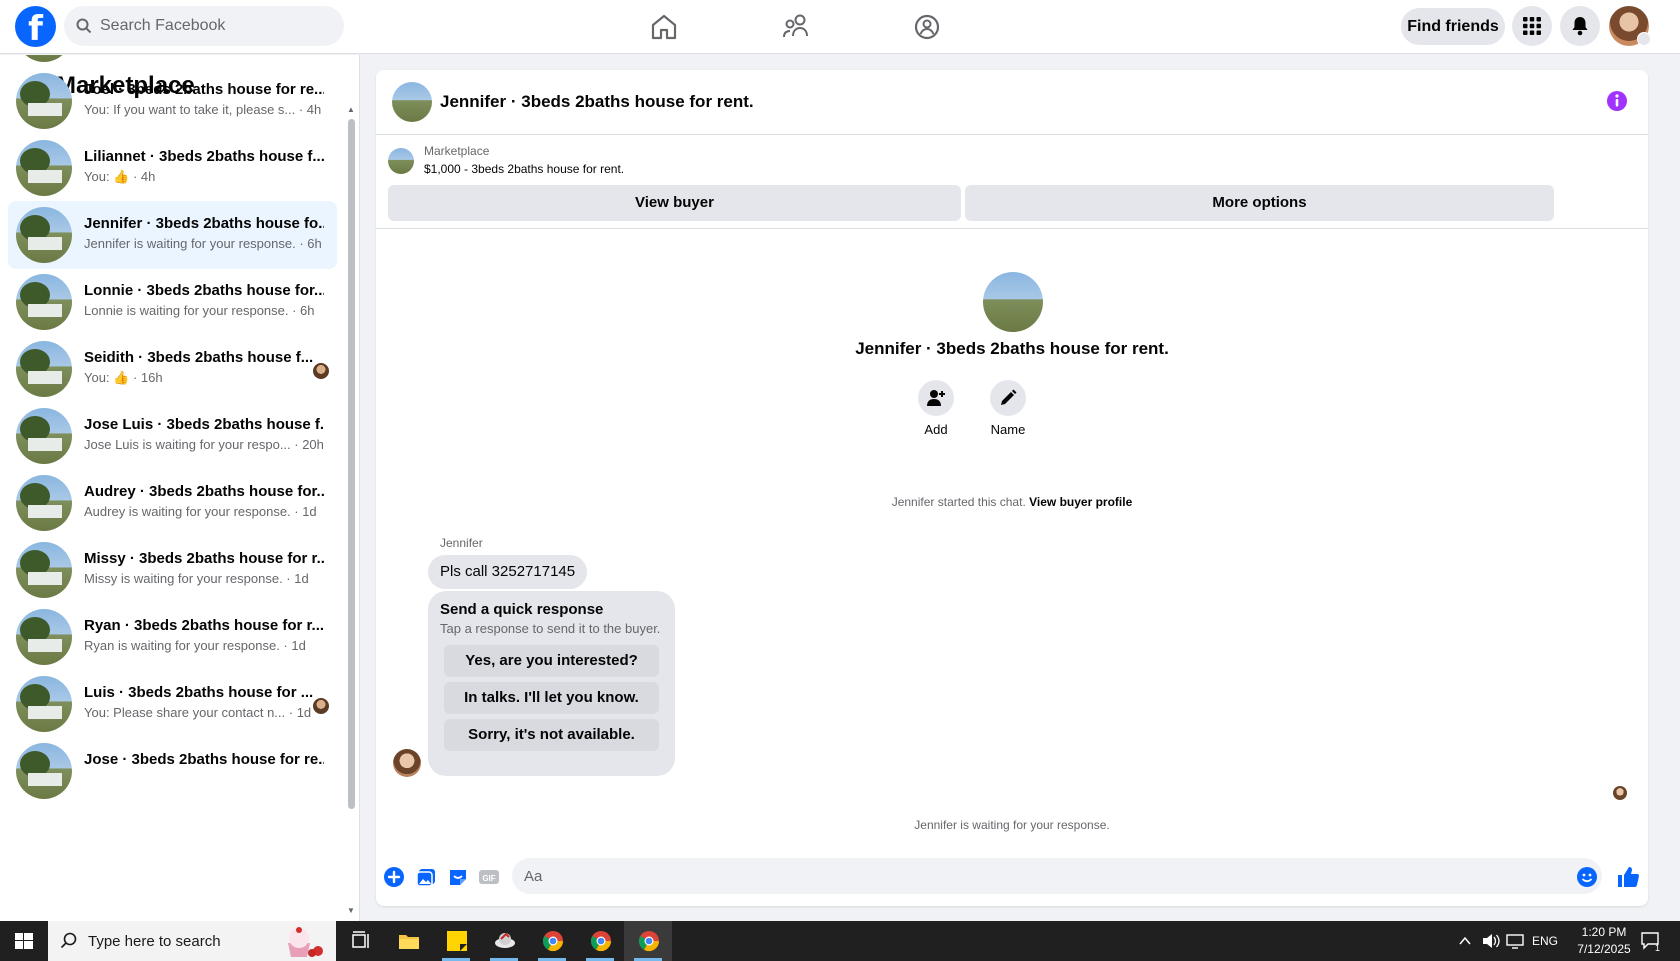 The width and height of the screenshot is (1680, 961). I want to click on conversation-preview: You: 👍 · 4h, so click(120, 176).